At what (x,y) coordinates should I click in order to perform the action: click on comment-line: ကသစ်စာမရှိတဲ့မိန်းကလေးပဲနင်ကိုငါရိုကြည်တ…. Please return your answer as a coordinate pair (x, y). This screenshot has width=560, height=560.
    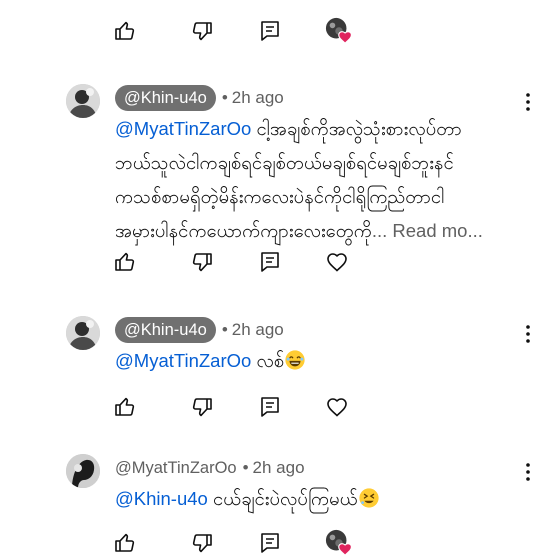
    Looking at the image, I should click on (280, 196).